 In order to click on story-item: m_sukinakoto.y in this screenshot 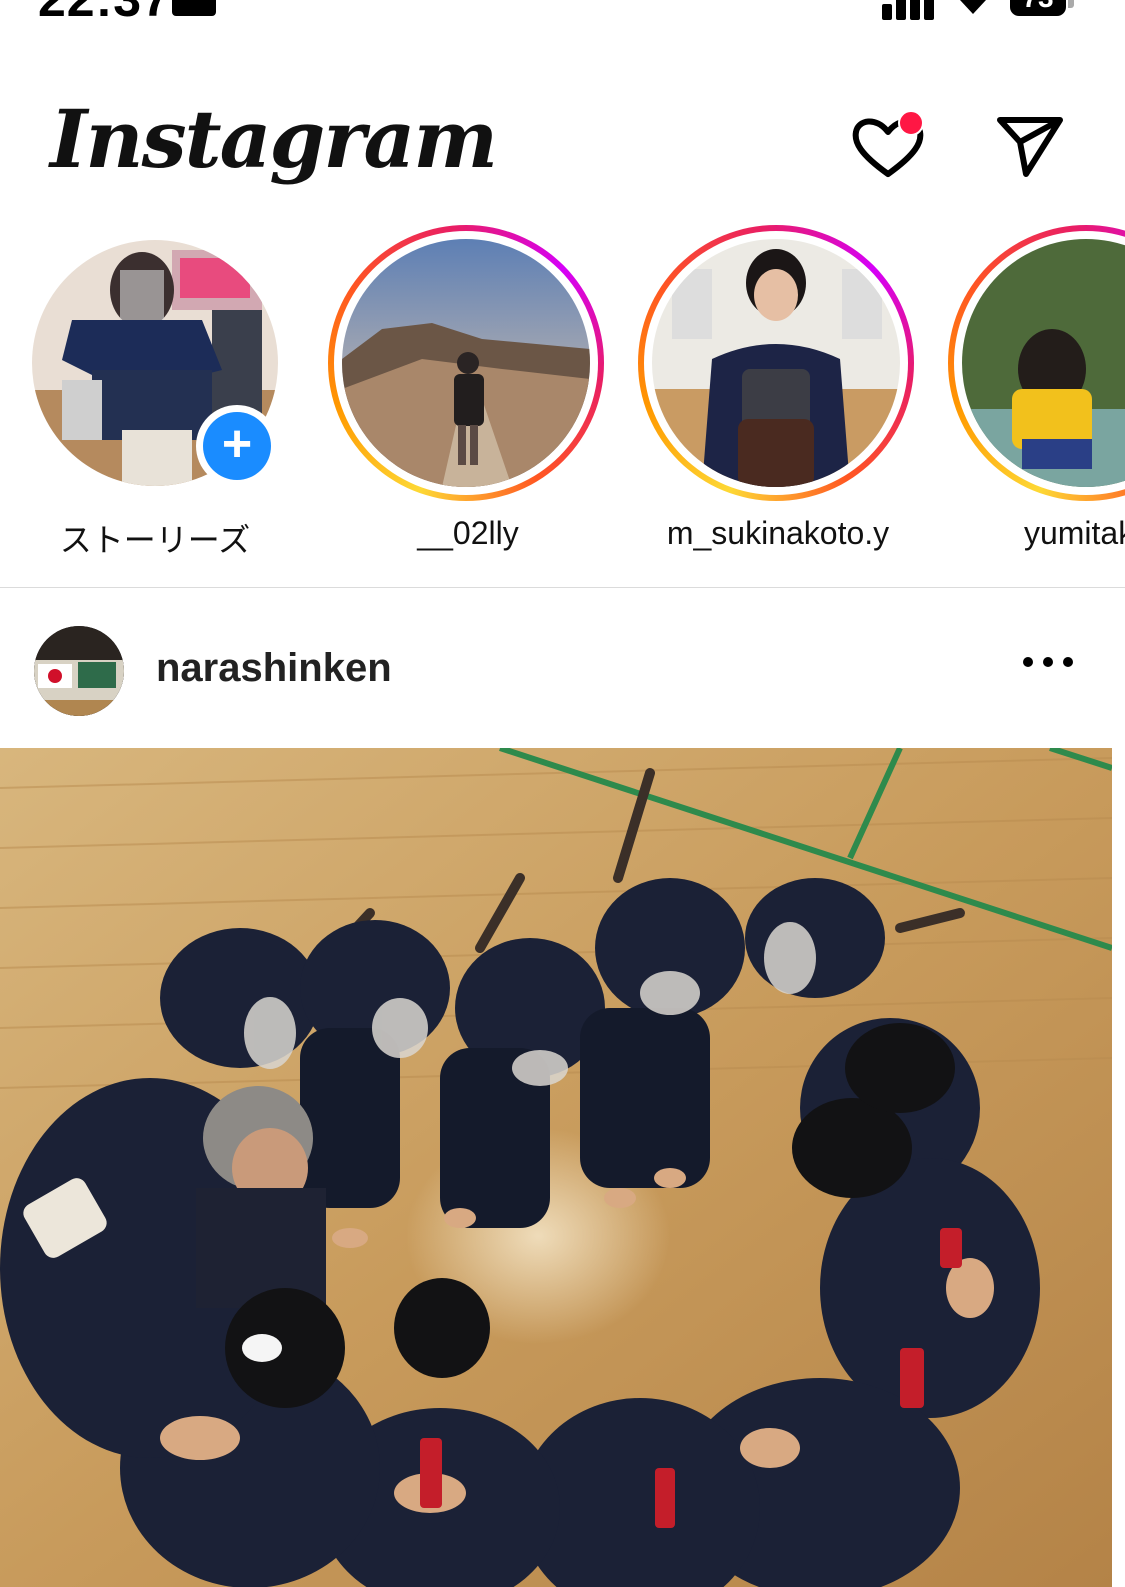, I will do `click(778, 397)`.